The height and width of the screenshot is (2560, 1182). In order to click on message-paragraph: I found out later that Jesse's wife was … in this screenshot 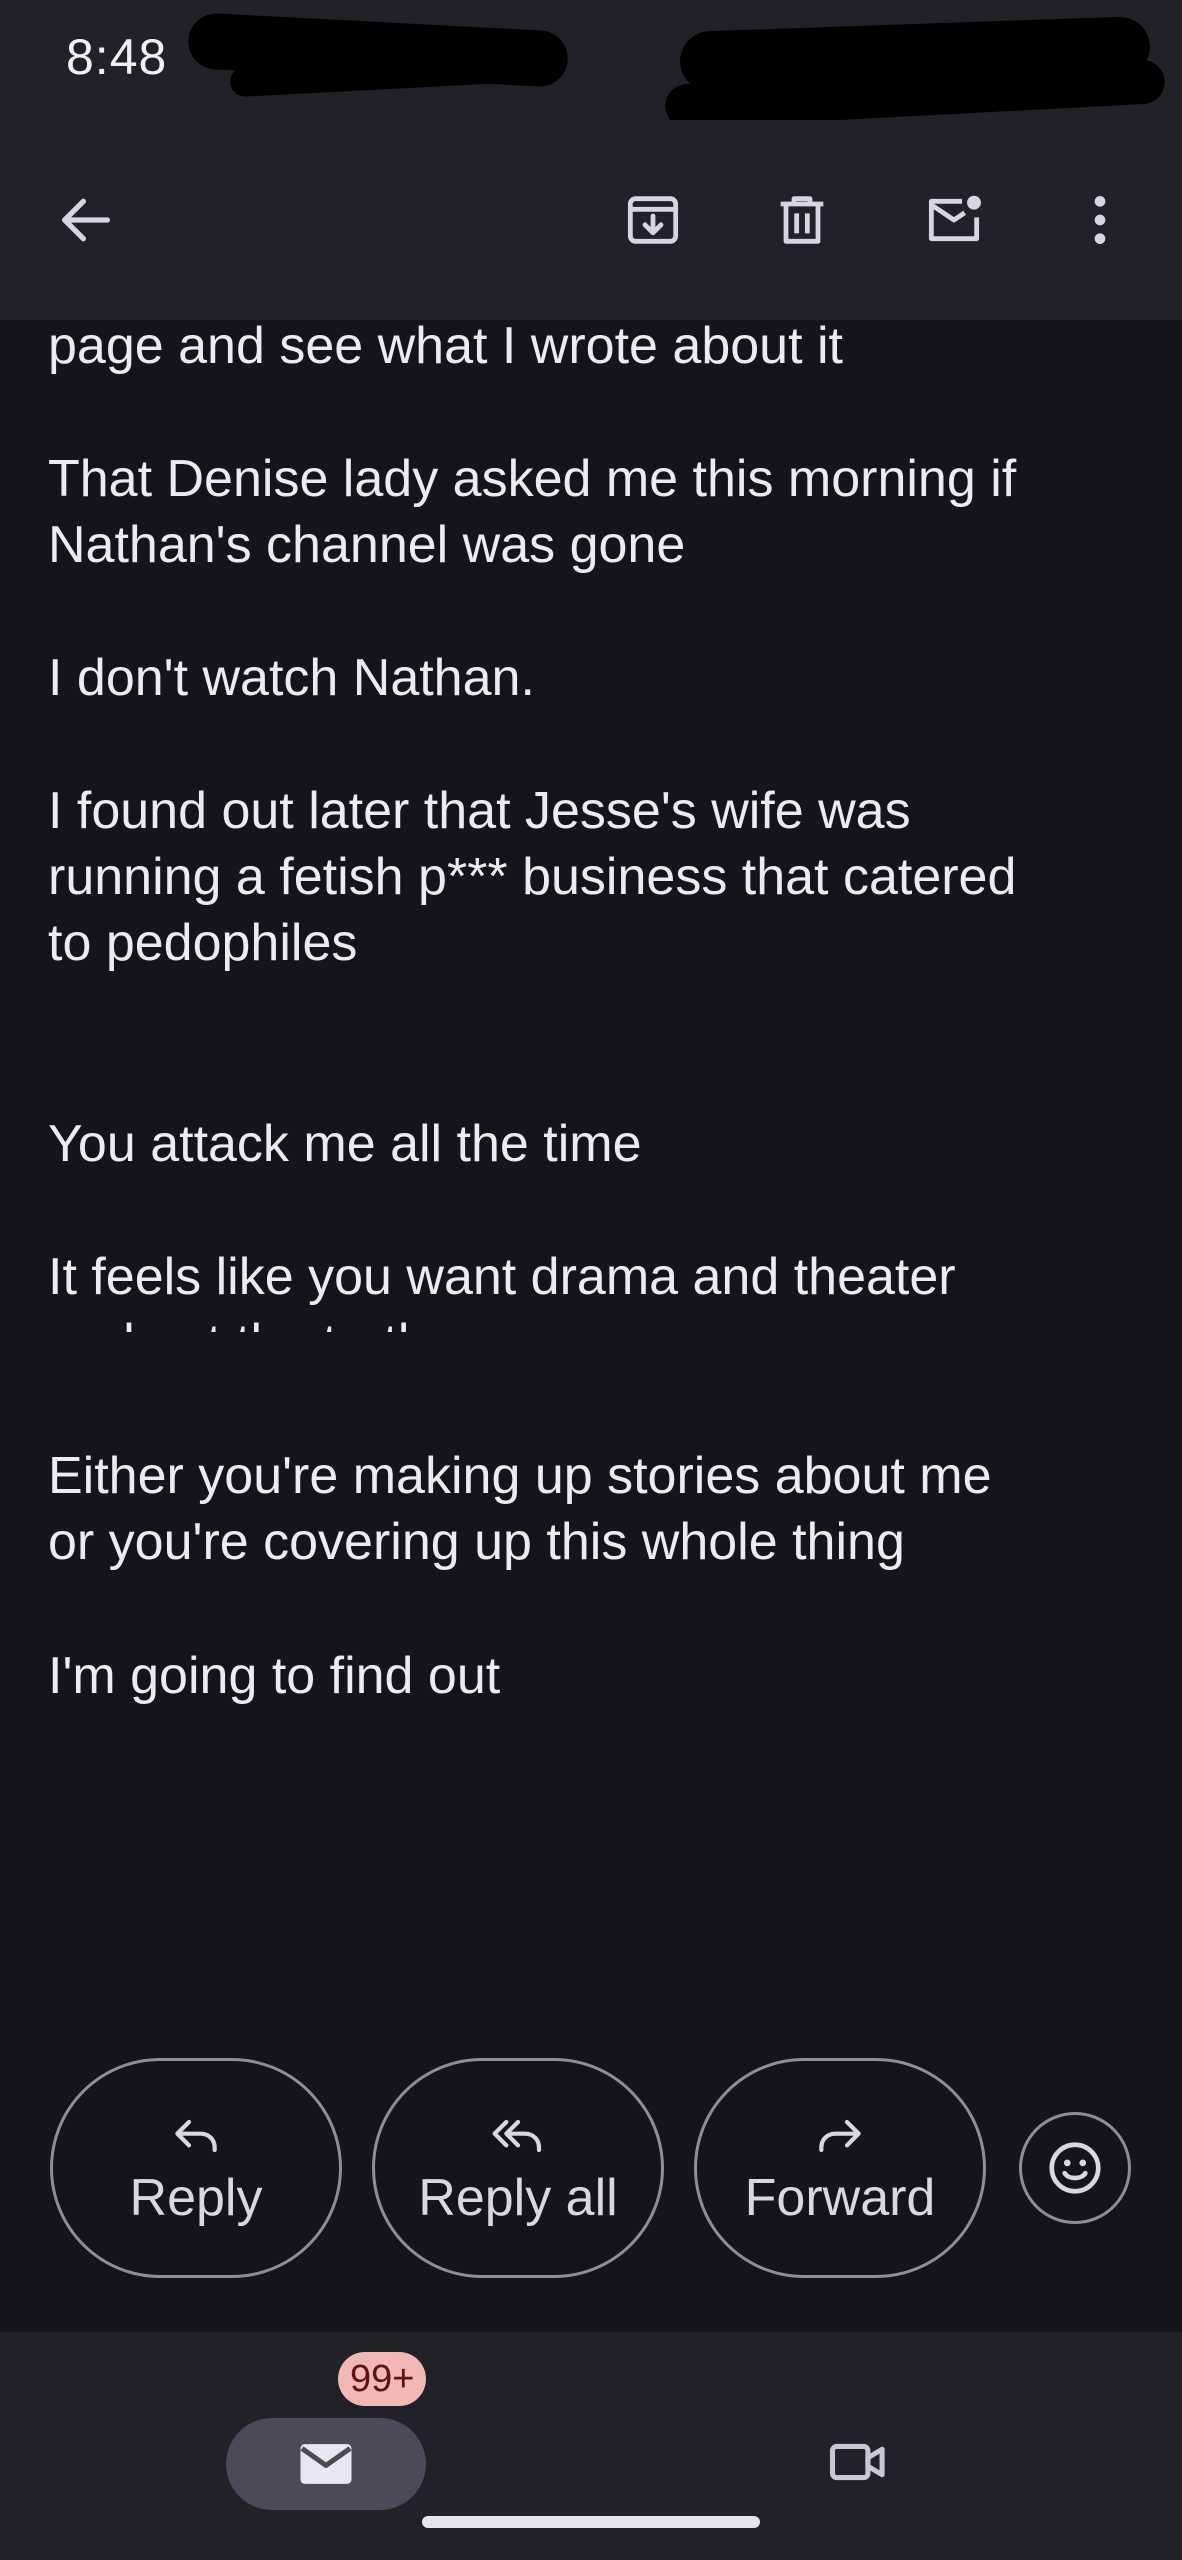, I will do `click(598, 877)`.